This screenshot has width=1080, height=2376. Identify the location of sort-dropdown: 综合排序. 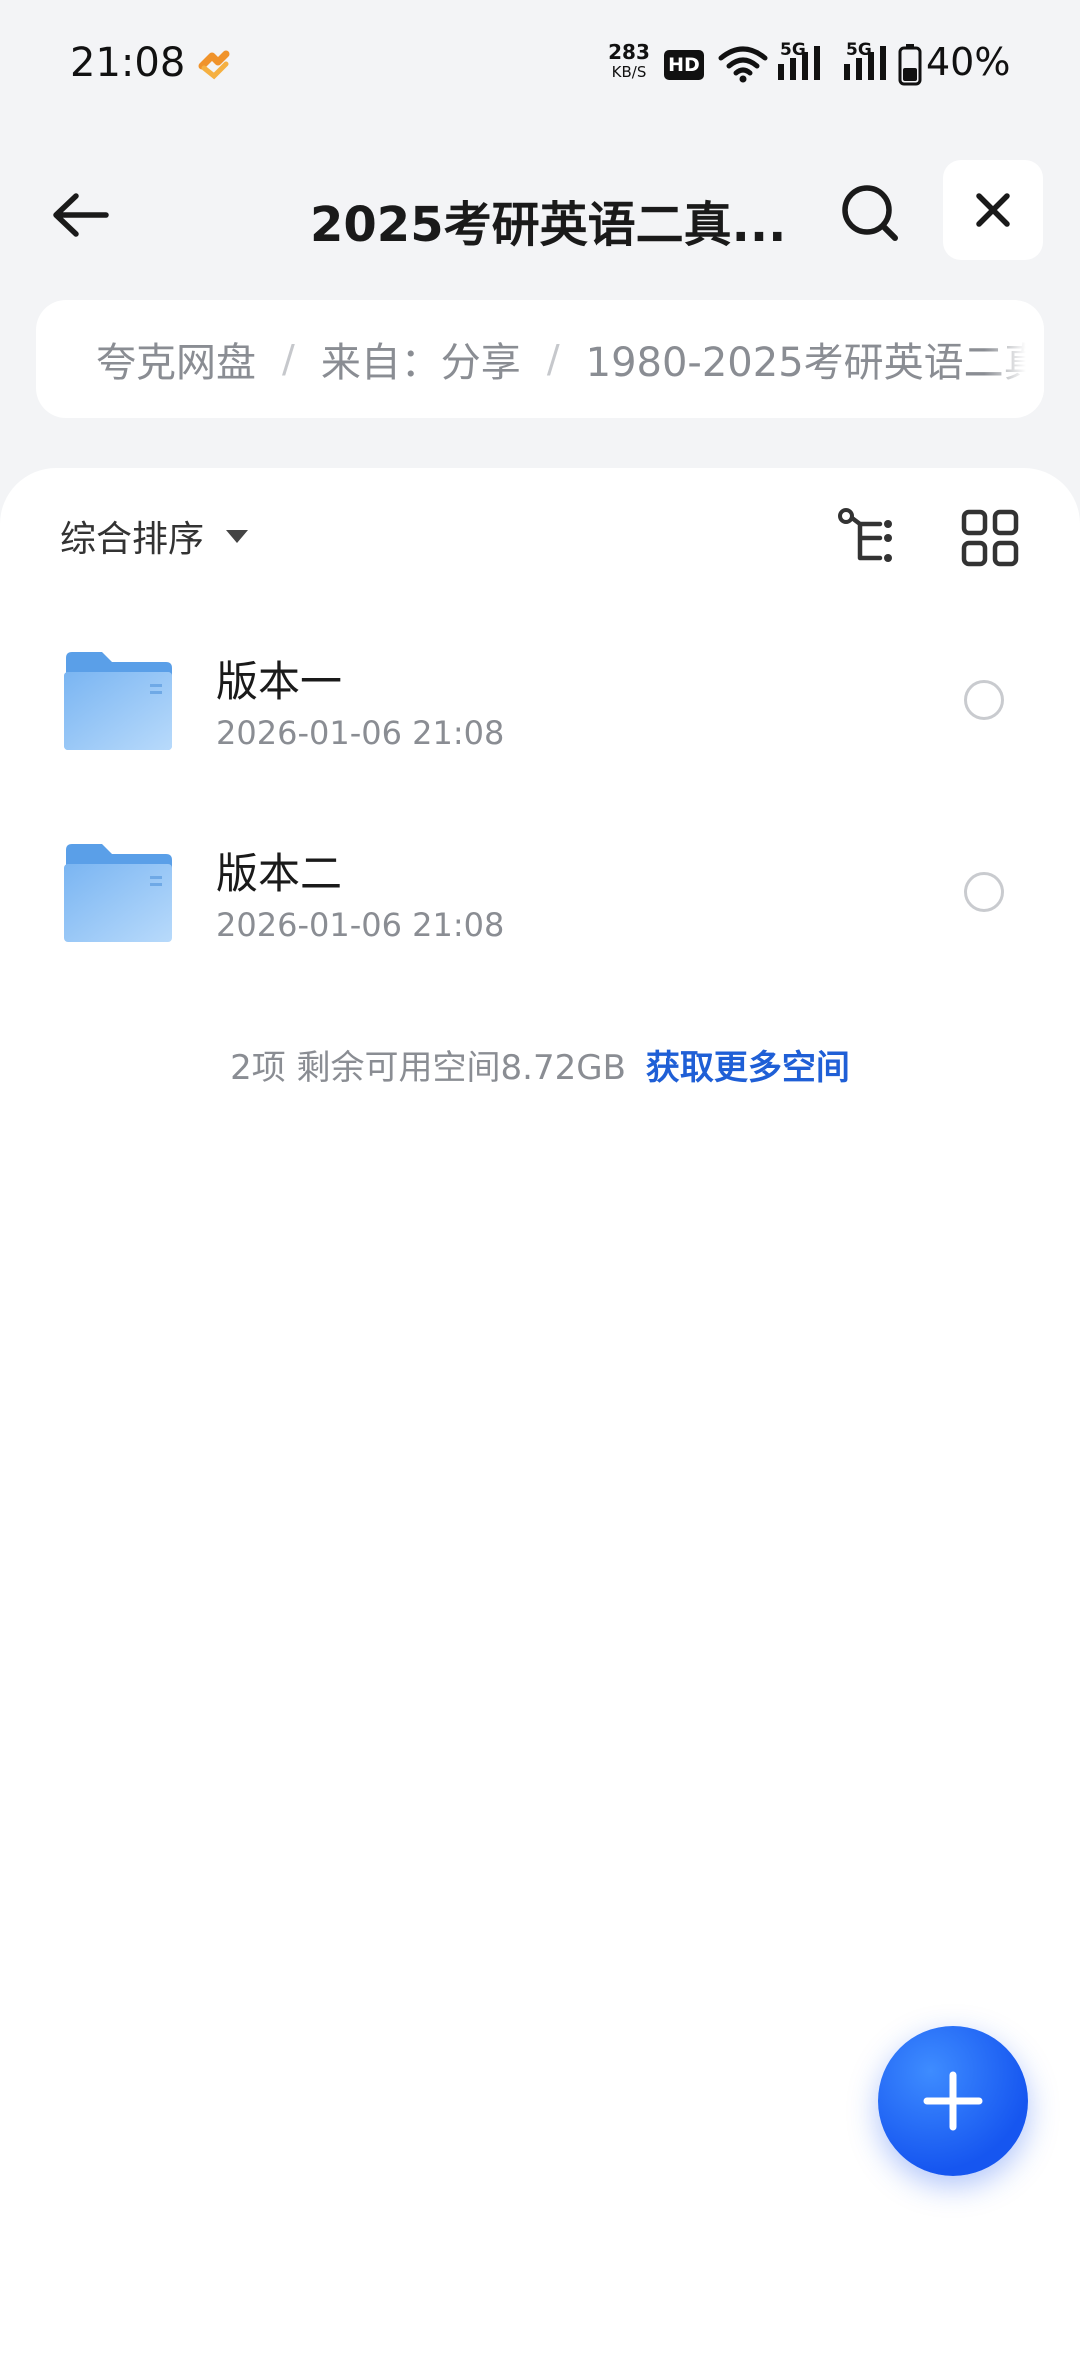
(154, 536).